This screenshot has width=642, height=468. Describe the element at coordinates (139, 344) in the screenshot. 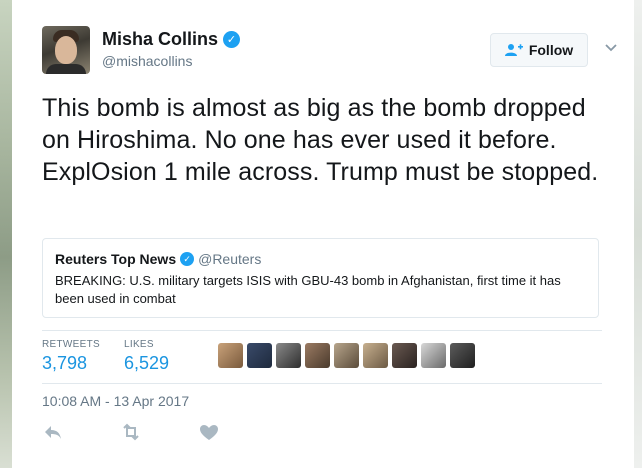

I see `likes-label: LIKES` at that location.